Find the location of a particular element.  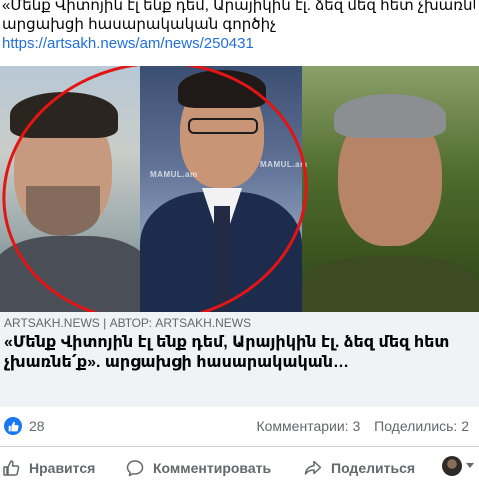

comment-icon is located at coordinates (135, 468).